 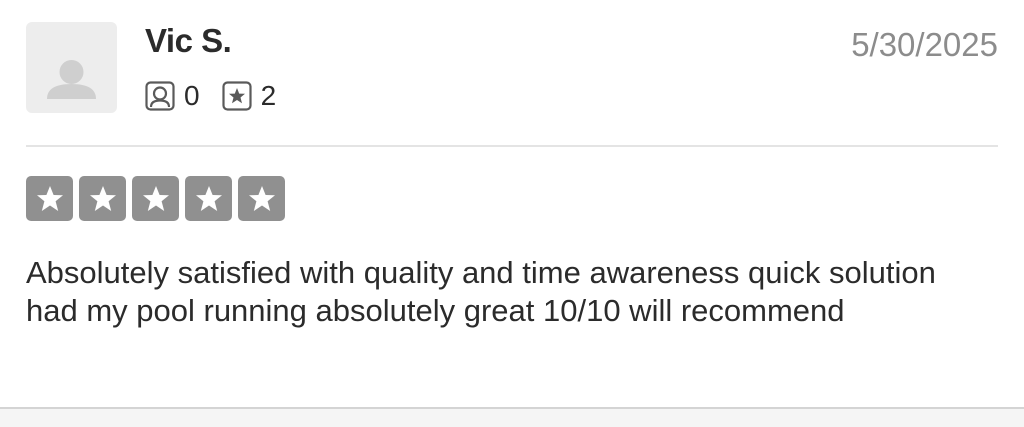 I want to click on friends-stat: 0, so click(x=172, y=96).